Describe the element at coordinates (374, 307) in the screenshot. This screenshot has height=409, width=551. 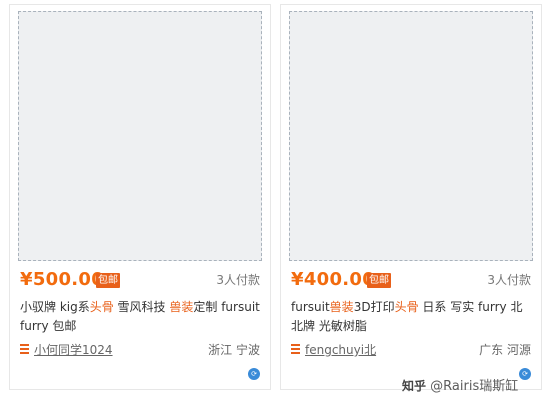
I see `title-part: 3D打印` at that location.